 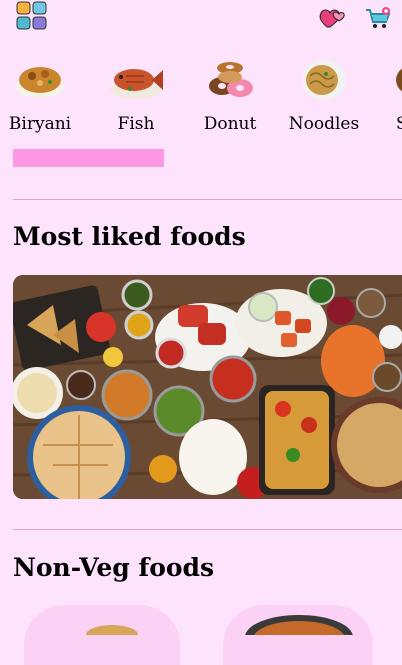 What do you see at coordinates (384, 95) in the screenshot?
I see `category-more: S` at bounding box center [384, 95].